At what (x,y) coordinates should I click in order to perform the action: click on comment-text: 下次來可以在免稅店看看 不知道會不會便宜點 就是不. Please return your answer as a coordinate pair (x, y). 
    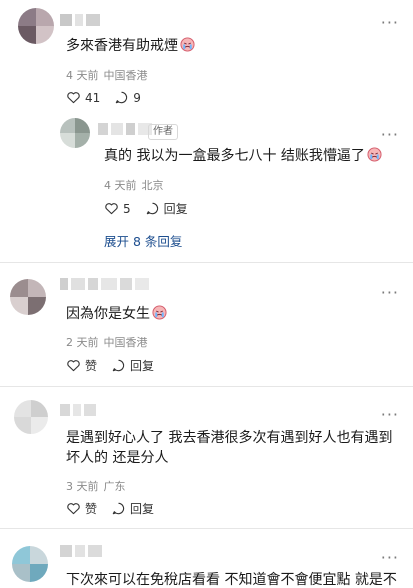
    Looking at the image, I should click on (231, 580).